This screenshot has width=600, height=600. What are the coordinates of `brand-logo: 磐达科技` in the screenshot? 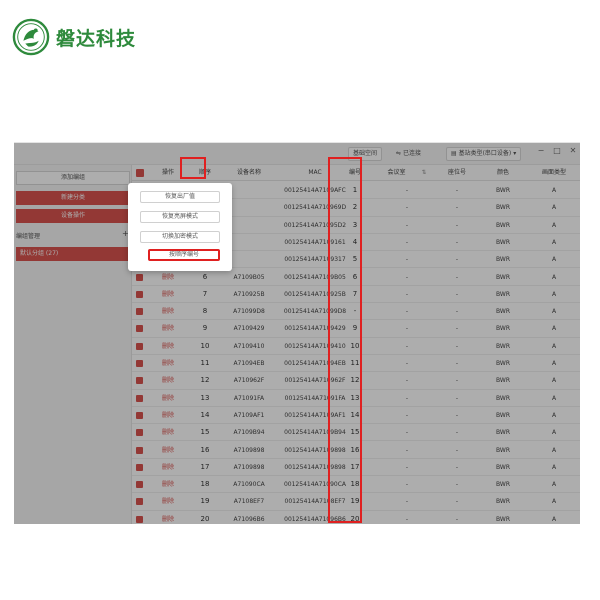 It's located at (74, 37).